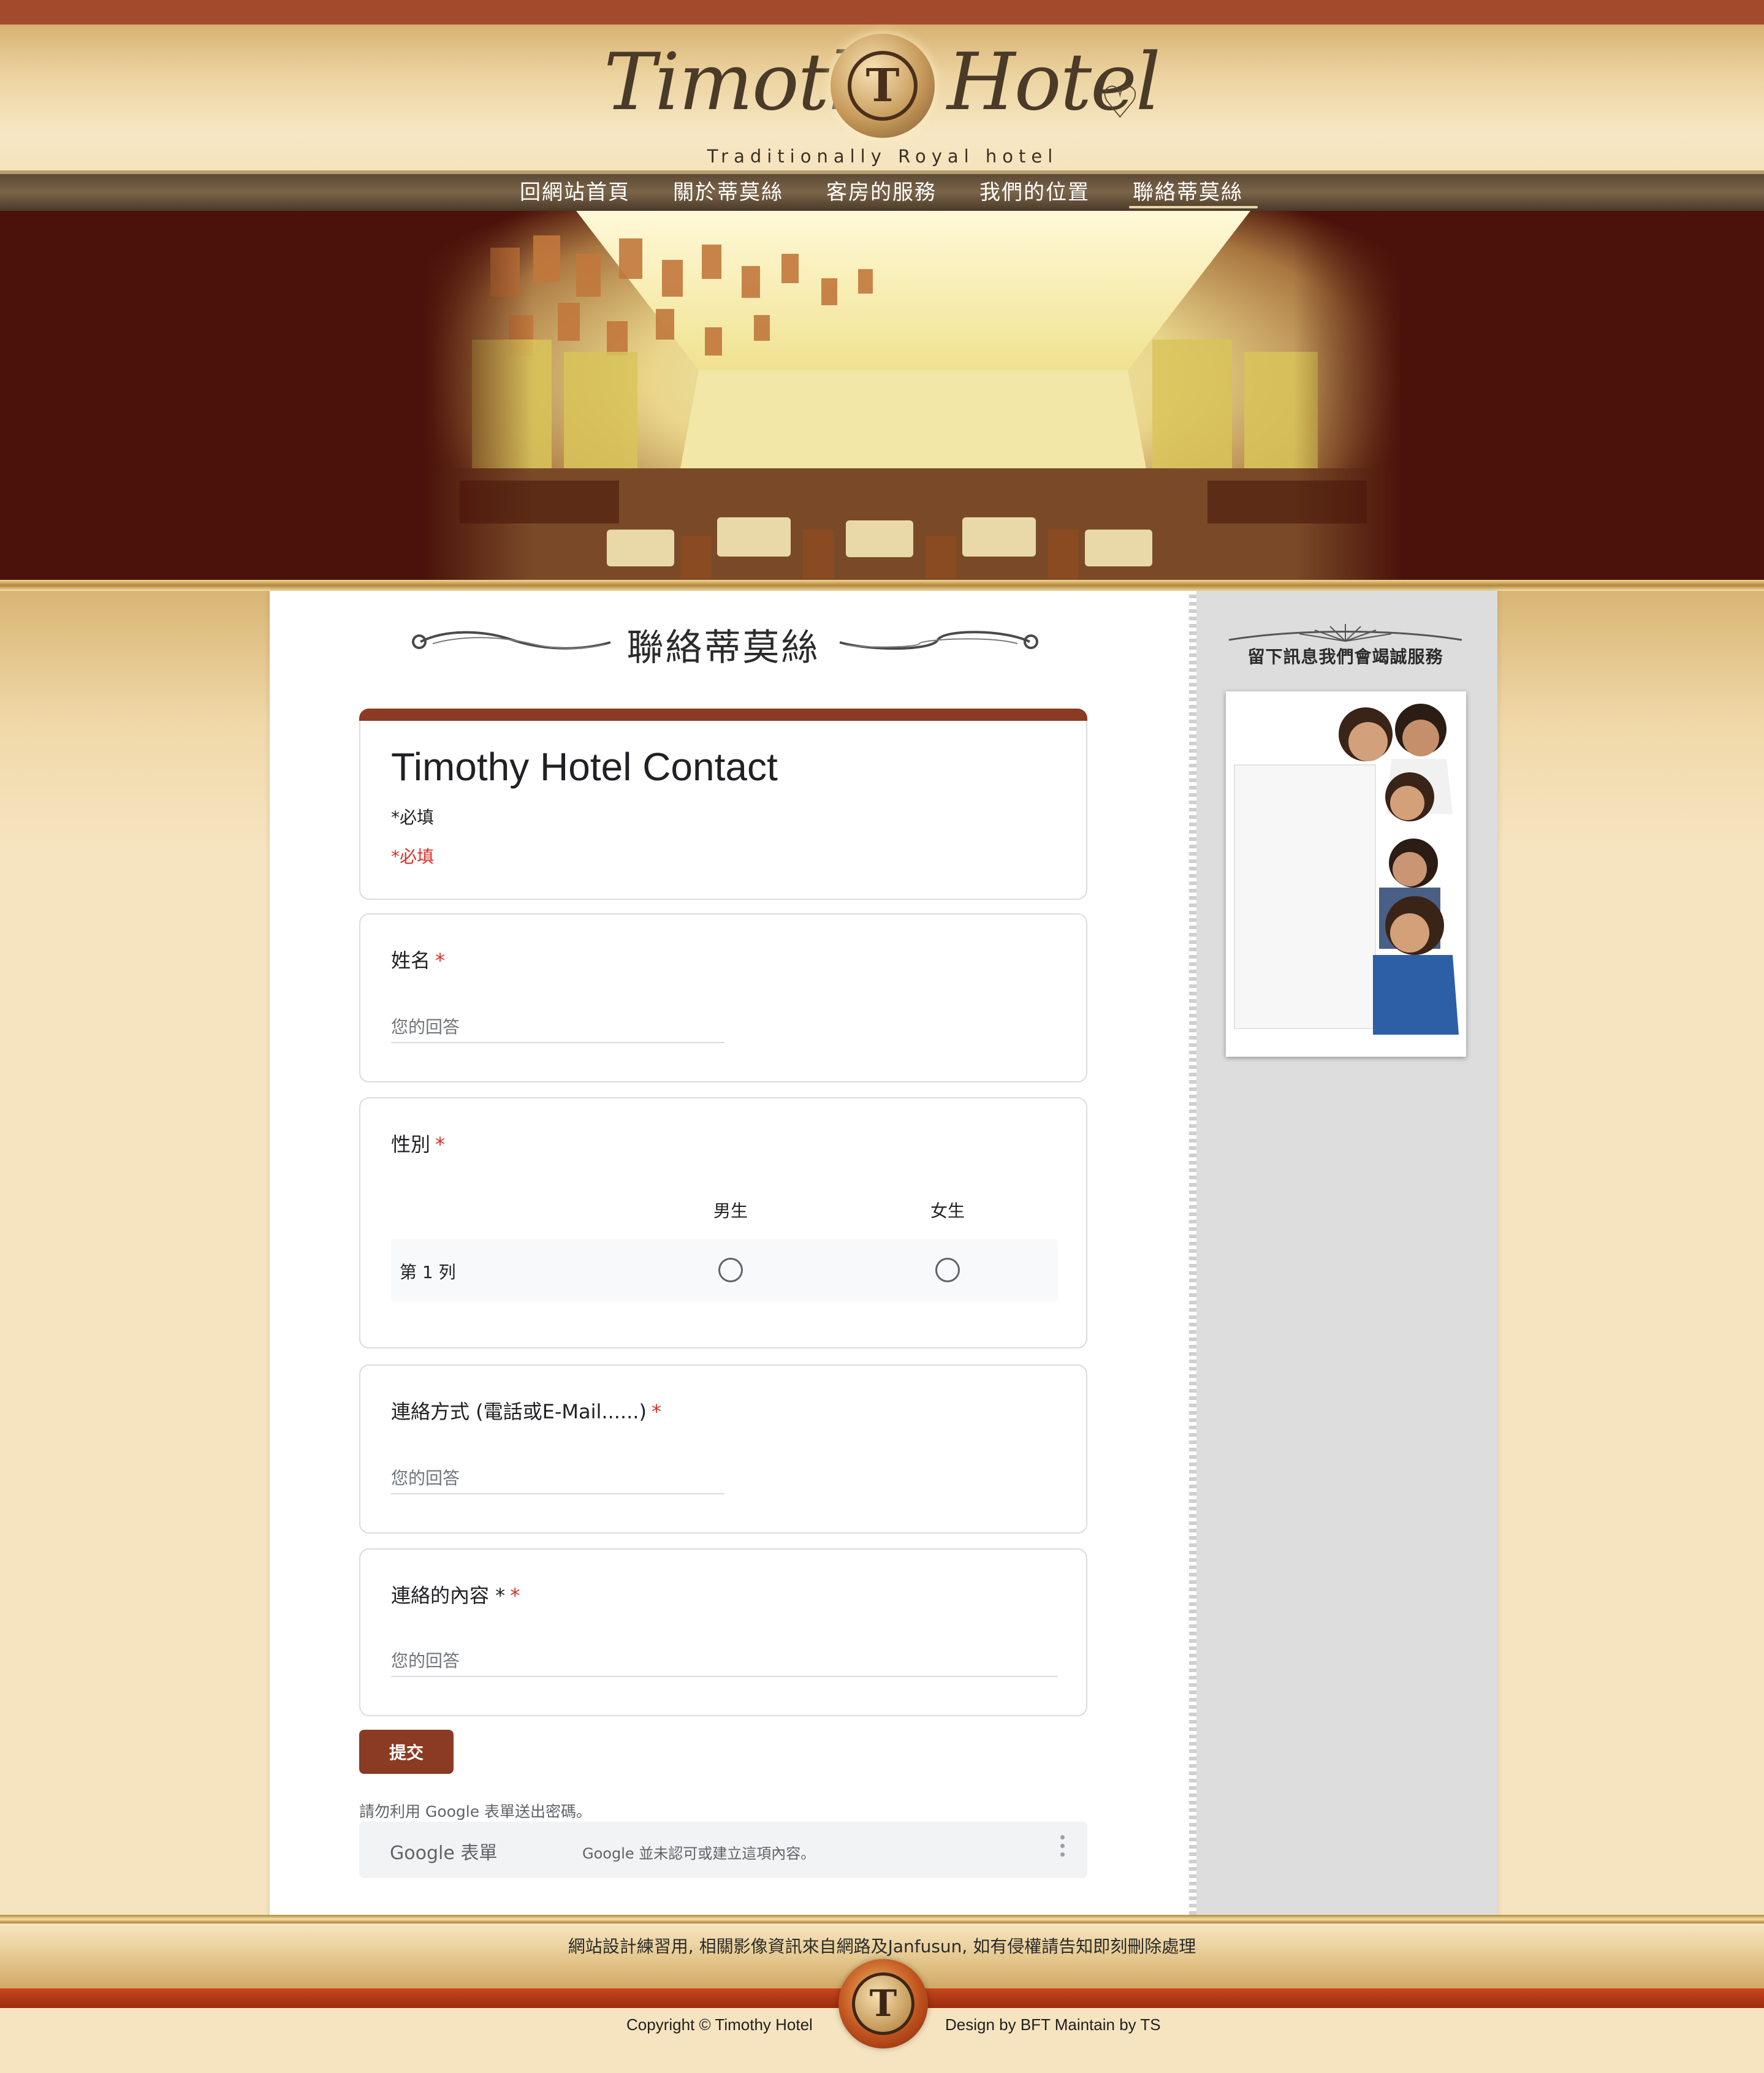 Image resolution: width=1764 pixels, height=2073 pixels. What do you see at coordinates (526, 1411) in the screenshot?
I see `question-label-contact: 連絡方式 (電話或E-Mail......) *` at bounding box center [526, 1411].